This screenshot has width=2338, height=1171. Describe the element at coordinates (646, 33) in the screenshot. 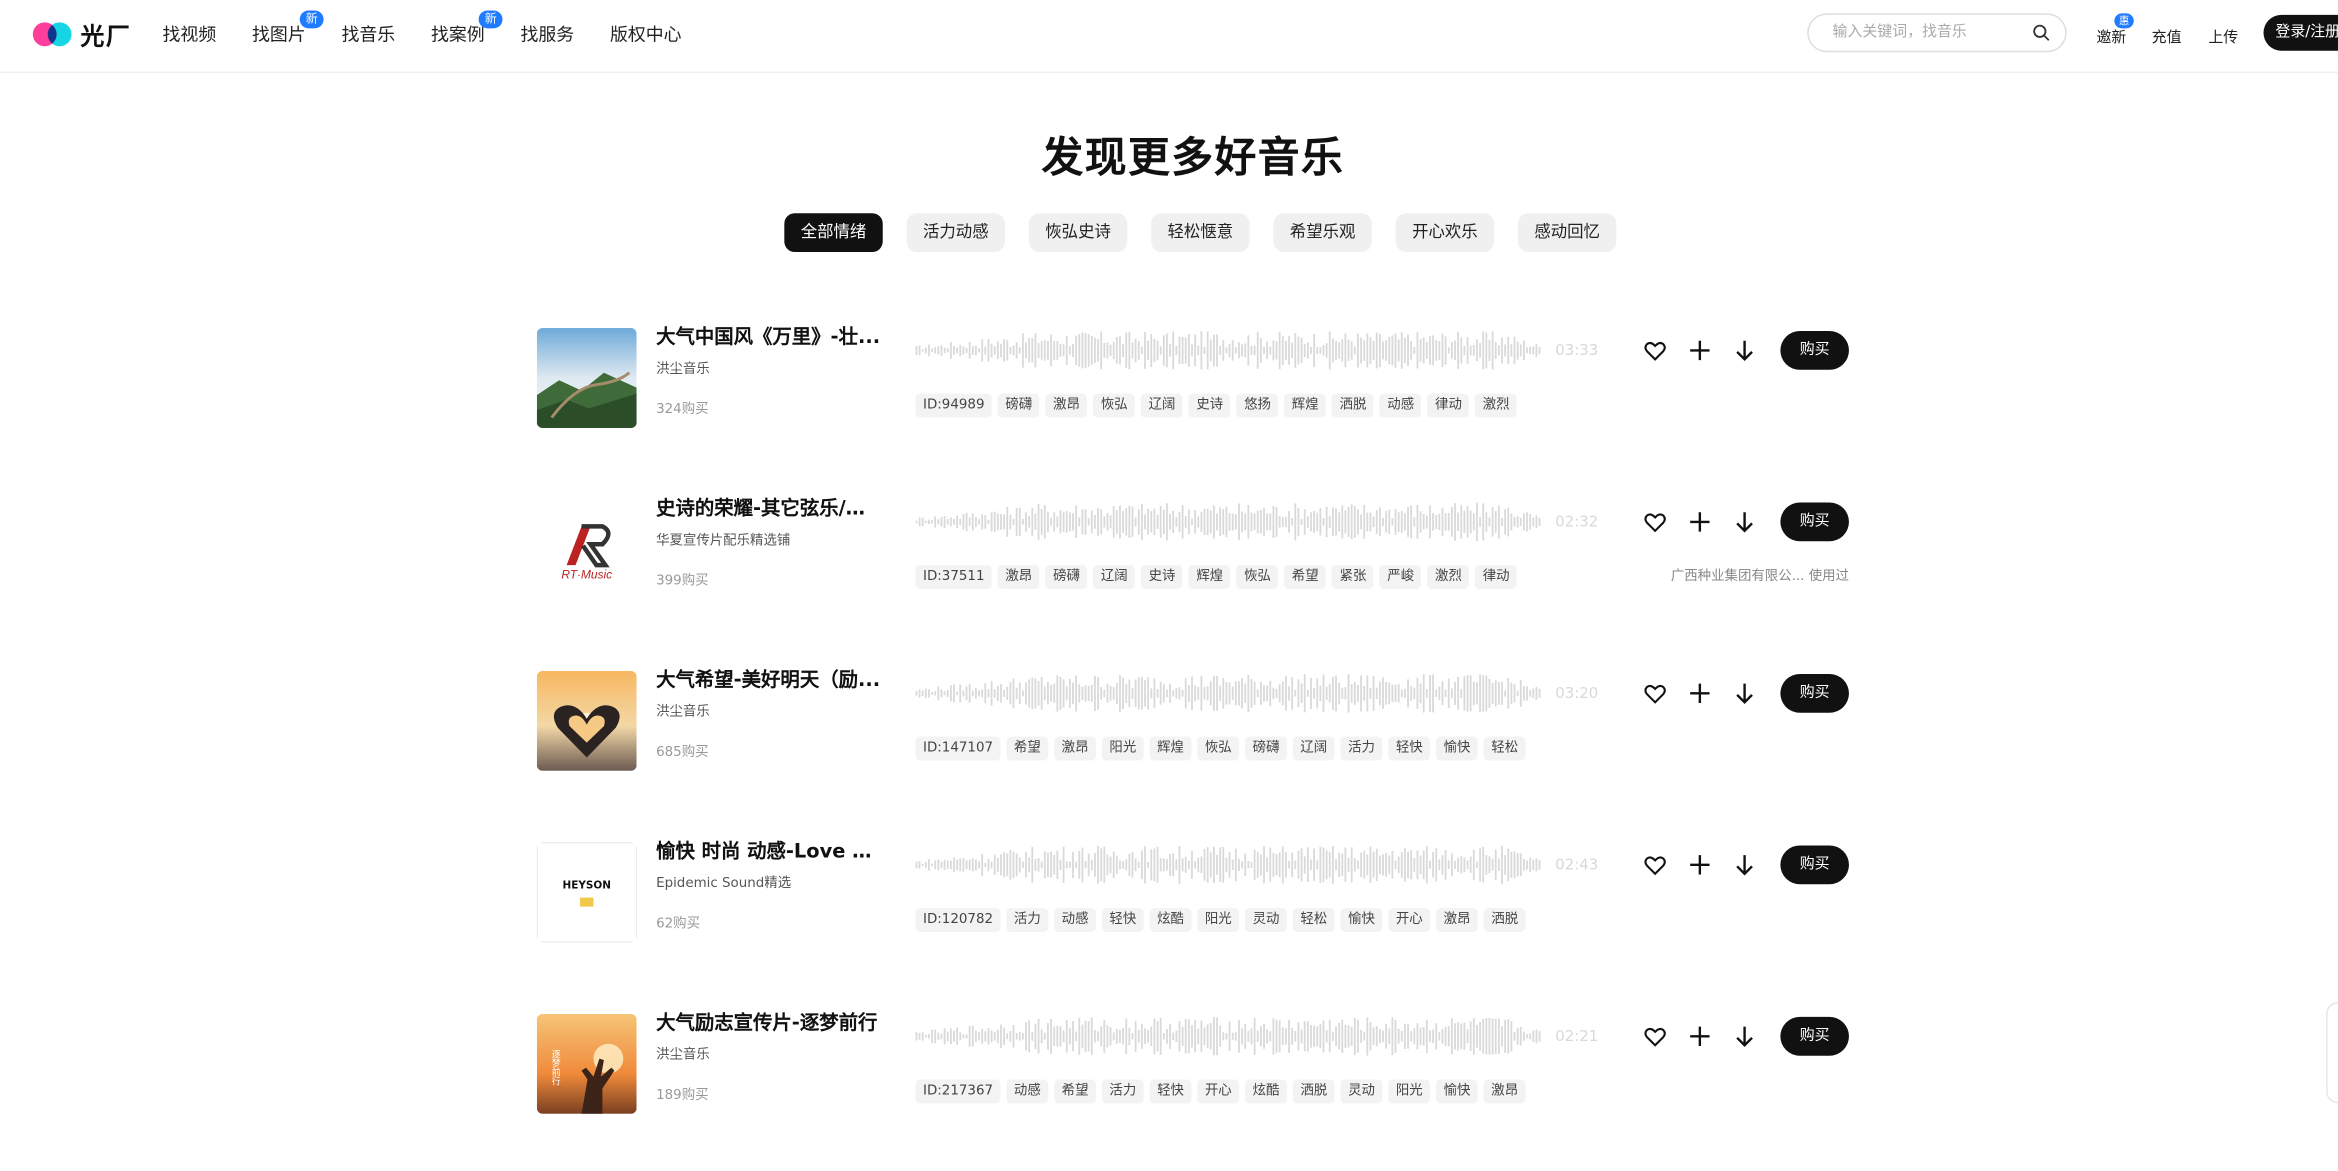

I see `nav-item: 版权中心` at that location.